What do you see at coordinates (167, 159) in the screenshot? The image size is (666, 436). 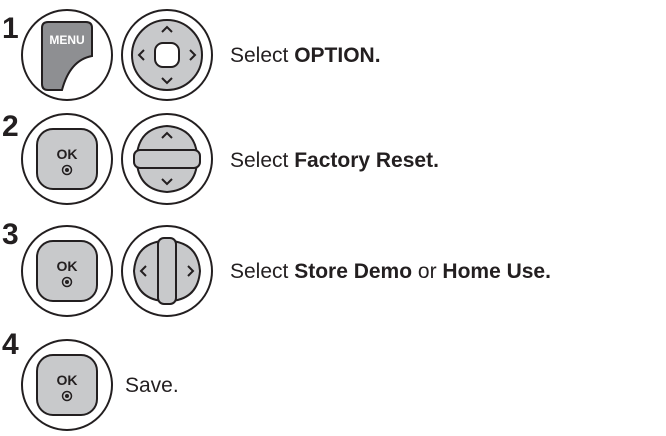 I see `up-down-nav-icon` at bounding box center [167, 159].